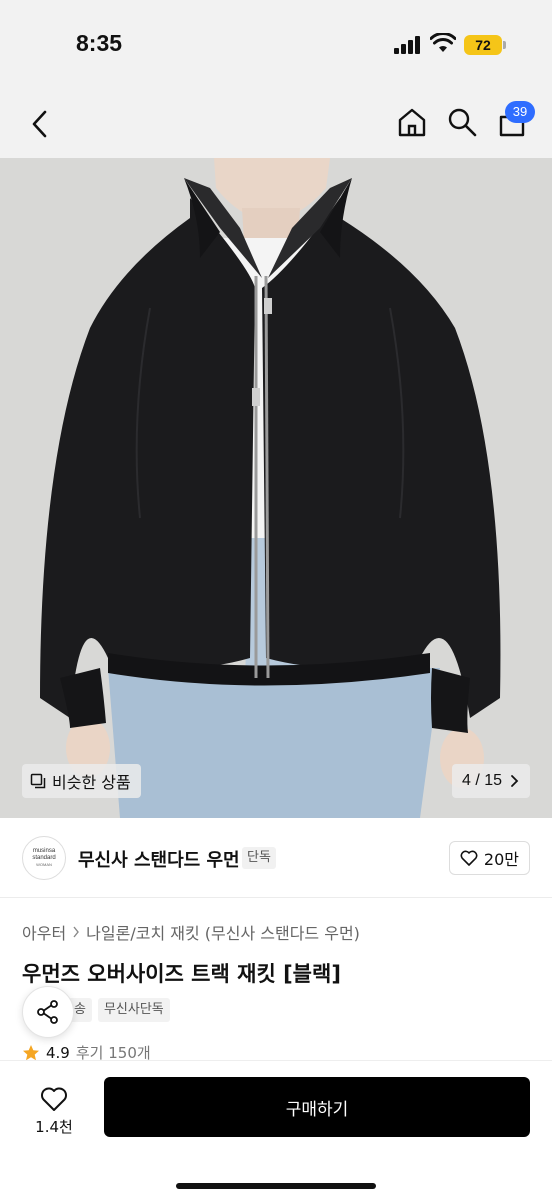 The width and height of the screenshot is (552, 1200). Describe the element at coordinates (40, 124) in the screenshot. I see `chevron-left-icon` at that location.